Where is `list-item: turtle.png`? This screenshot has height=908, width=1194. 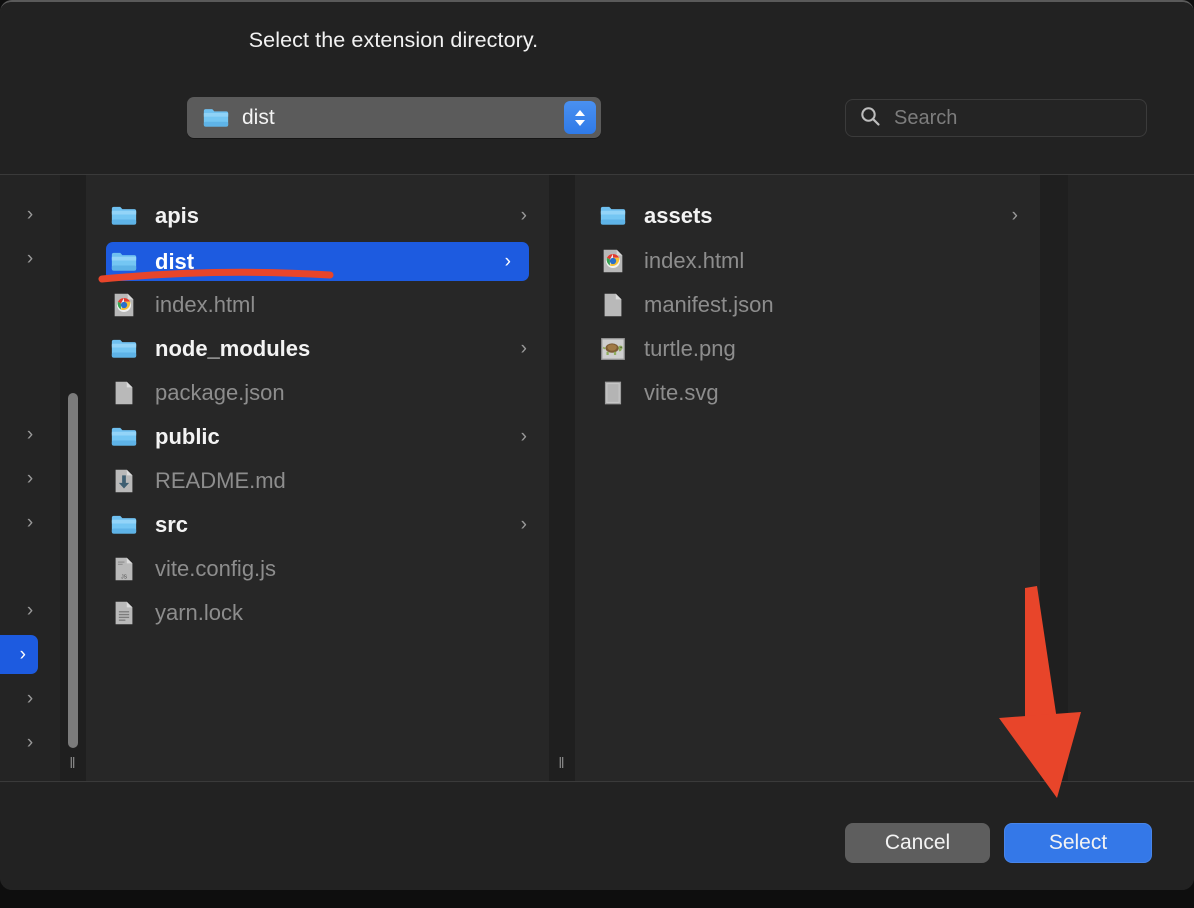
list-item: turtle.png is located at coordinates (807, 348).